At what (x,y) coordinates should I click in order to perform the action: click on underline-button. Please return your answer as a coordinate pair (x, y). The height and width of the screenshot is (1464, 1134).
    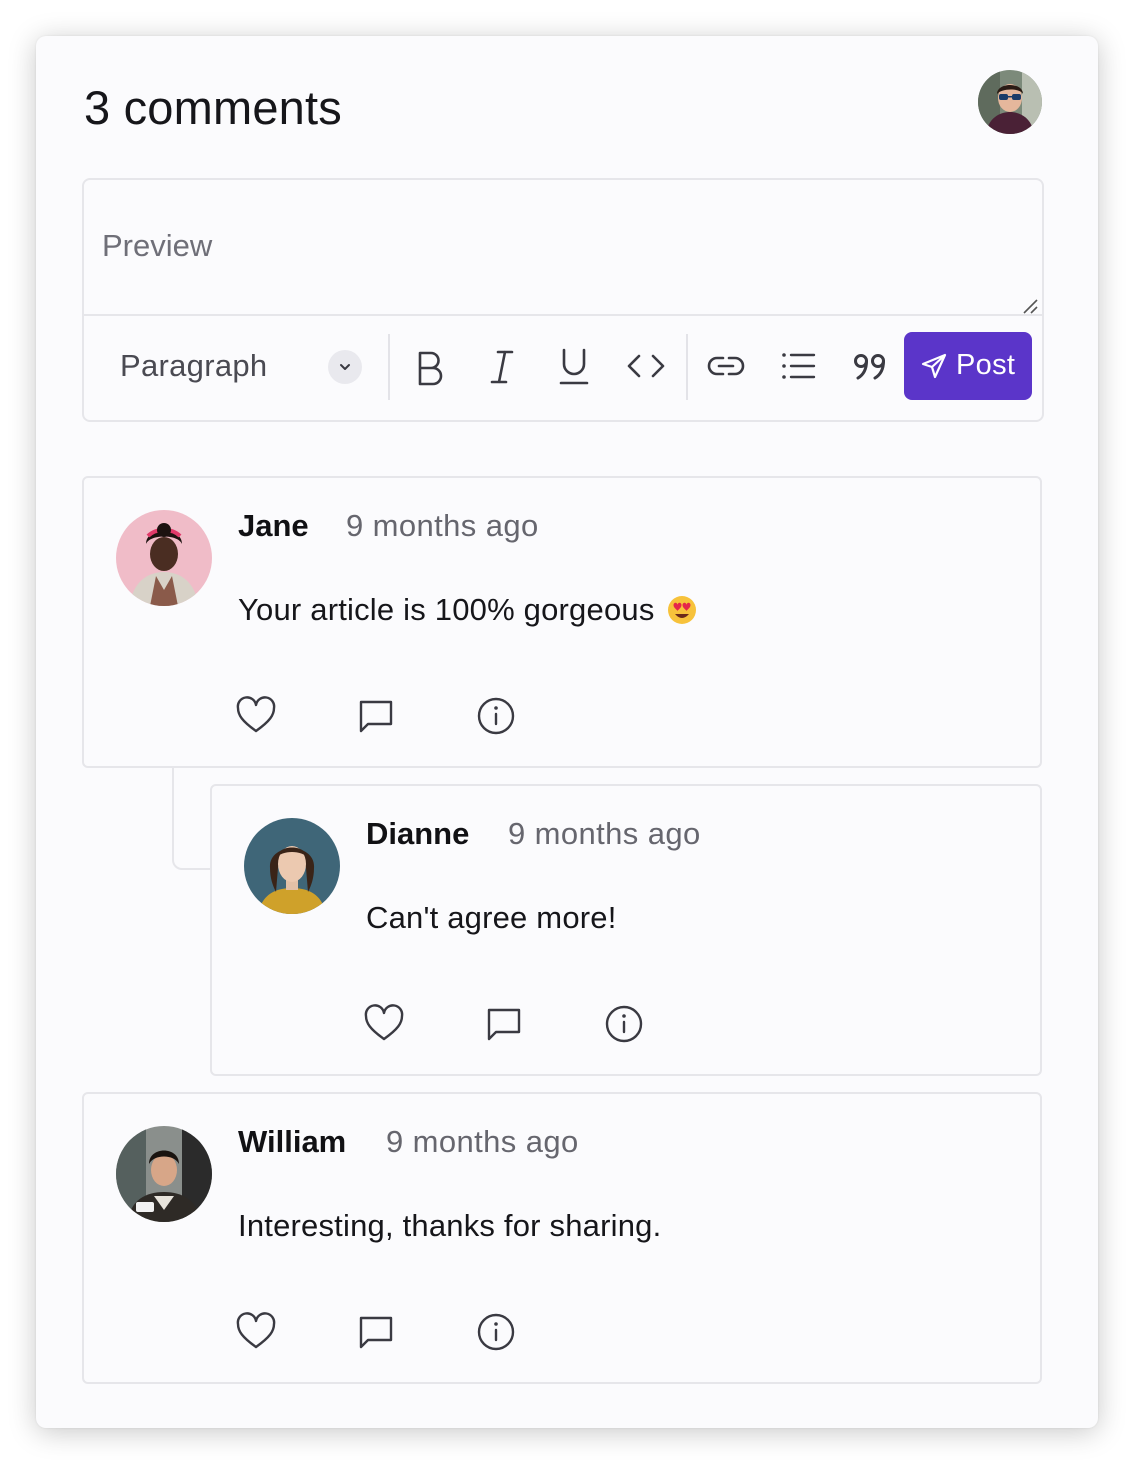
    Looking at the image, I should click on (574, 366).